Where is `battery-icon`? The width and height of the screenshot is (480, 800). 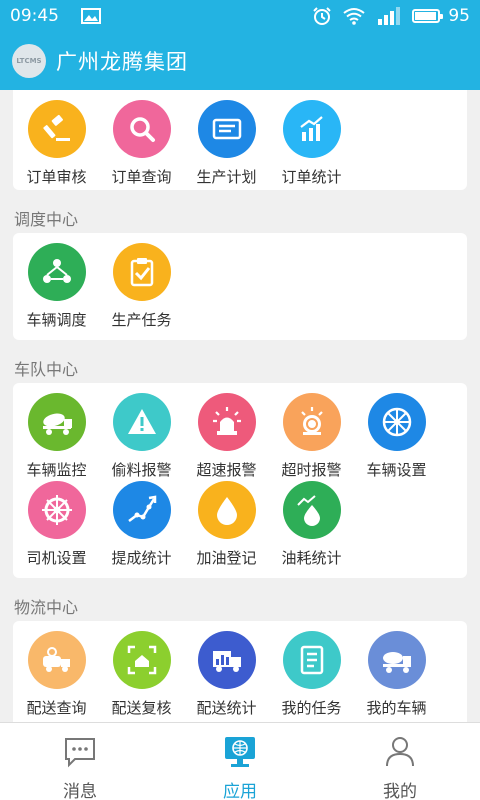 battery-icon is located at coordinates (428, 16).